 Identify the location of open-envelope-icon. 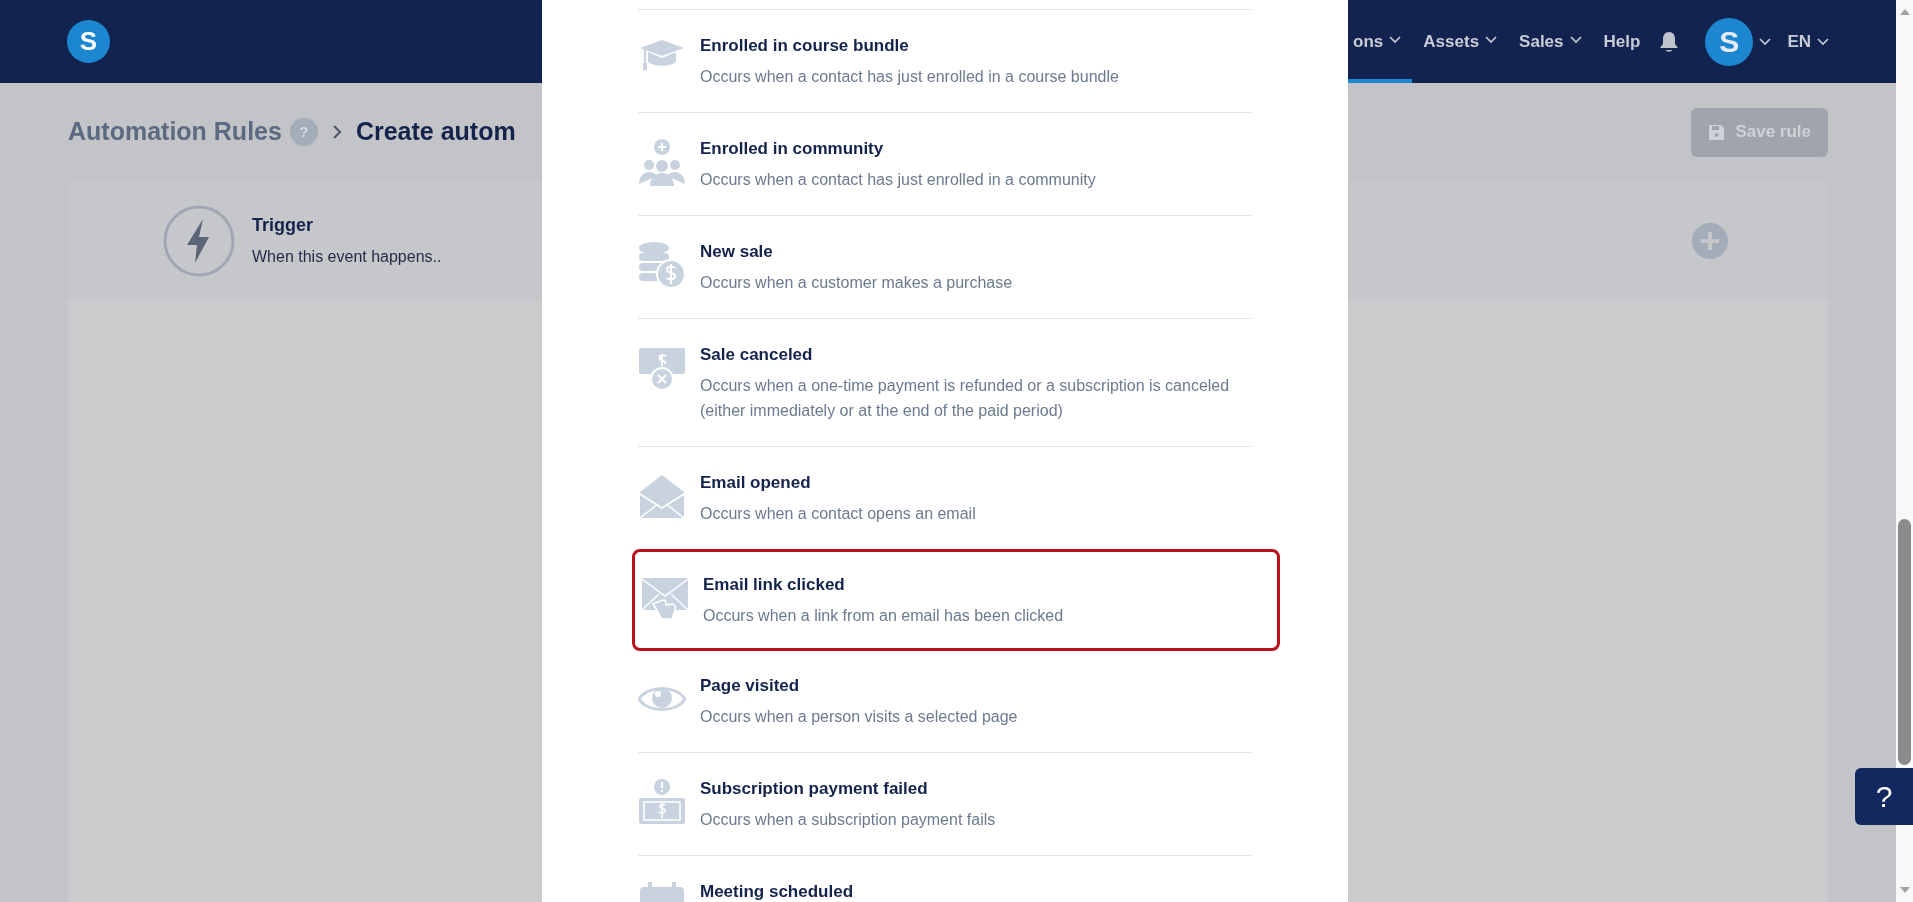
(662, 496).